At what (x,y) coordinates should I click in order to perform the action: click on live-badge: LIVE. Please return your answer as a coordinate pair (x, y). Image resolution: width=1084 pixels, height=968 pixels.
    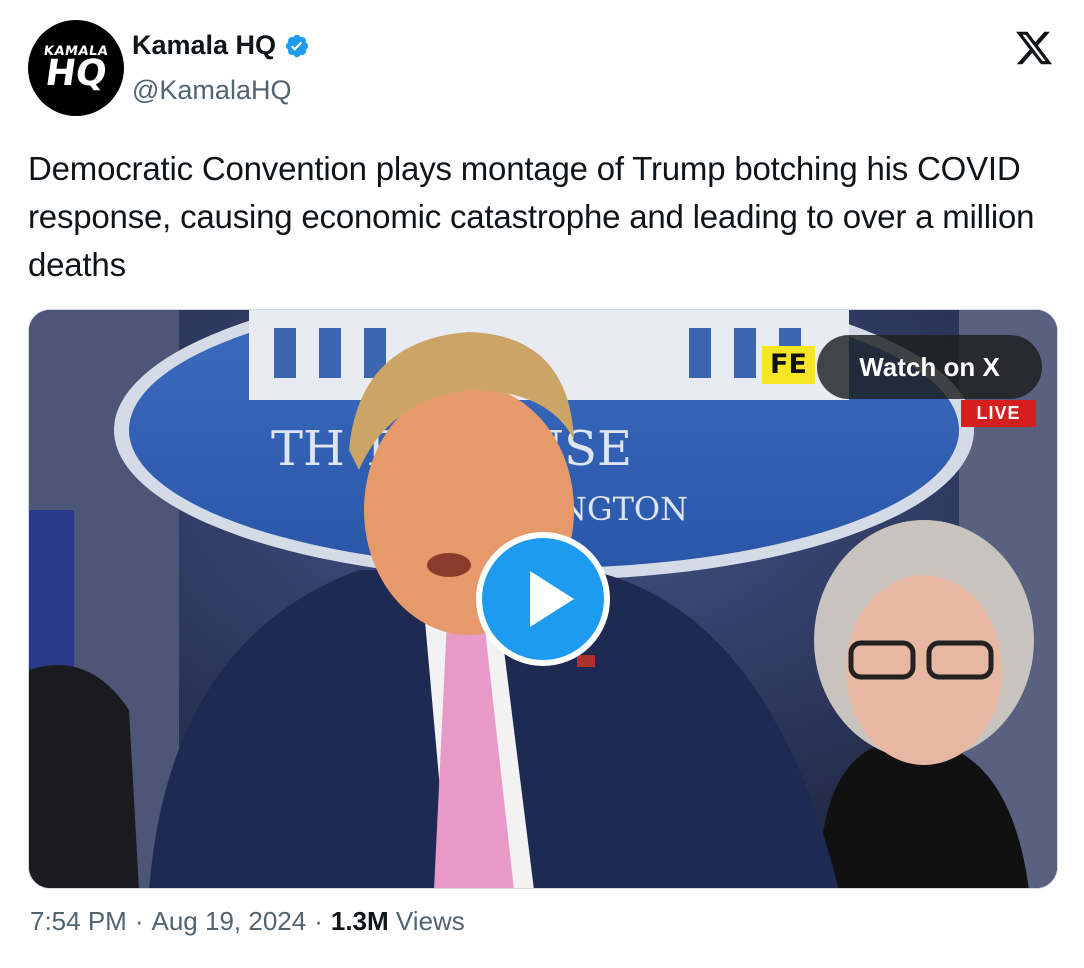
    Looking at the image, I should click on (998, 413).